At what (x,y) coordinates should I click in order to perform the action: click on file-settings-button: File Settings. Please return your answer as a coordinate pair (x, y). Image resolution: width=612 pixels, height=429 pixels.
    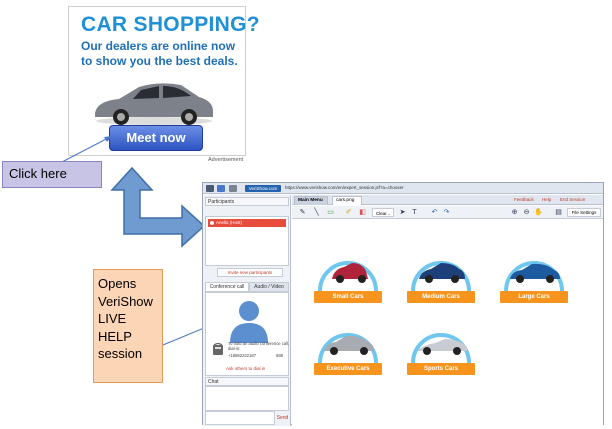
    Looking at the image, I should click on (584, 212).